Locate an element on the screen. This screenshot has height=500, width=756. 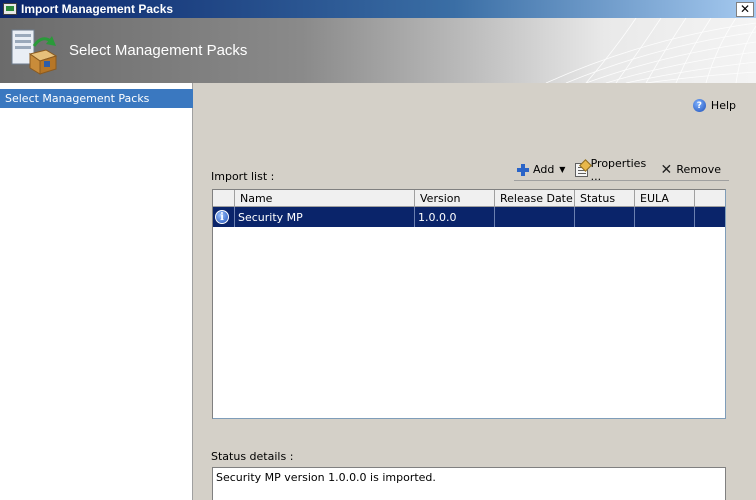
window-title: Import Management Packs is located at coordinates (97, 9).